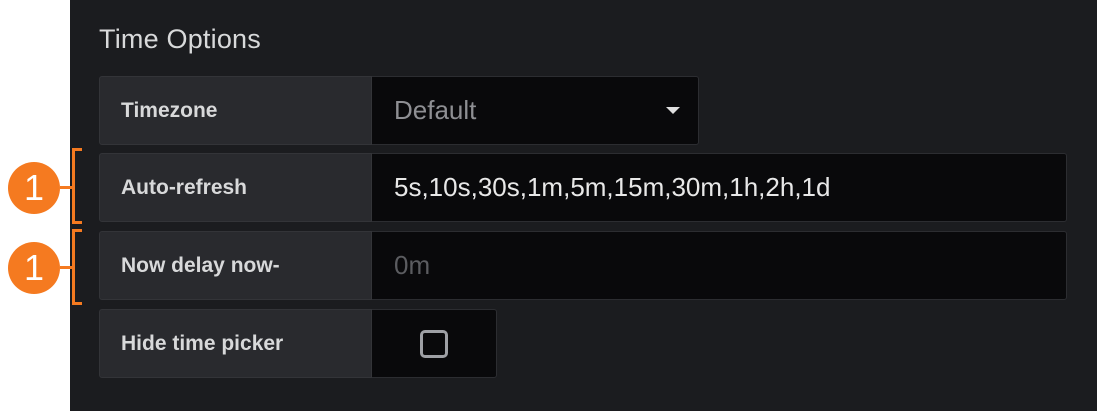 The image size is (1097, 411). I want to click on timezone-row: Timezone Default, so click(399, 110).